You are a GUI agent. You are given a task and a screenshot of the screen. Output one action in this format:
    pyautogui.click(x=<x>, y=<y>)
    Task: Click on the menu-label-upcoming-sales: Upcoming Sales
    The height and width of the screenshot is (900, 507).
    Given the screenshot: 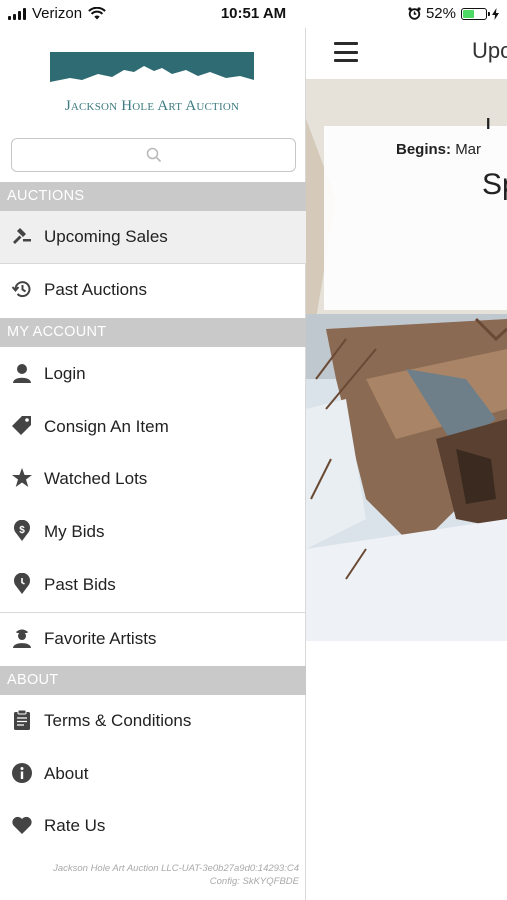 What is the action you would take?
    pyautogui.click(x=106, y=236)
    